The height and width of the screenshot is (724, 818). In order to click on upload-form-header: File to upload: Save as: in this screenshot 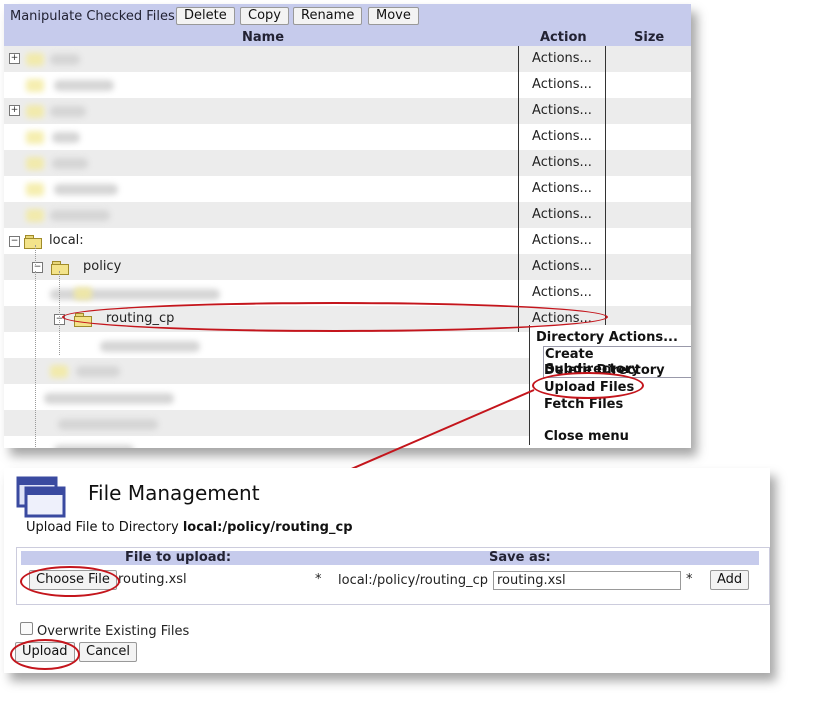, I will do `click(390, 557)`.